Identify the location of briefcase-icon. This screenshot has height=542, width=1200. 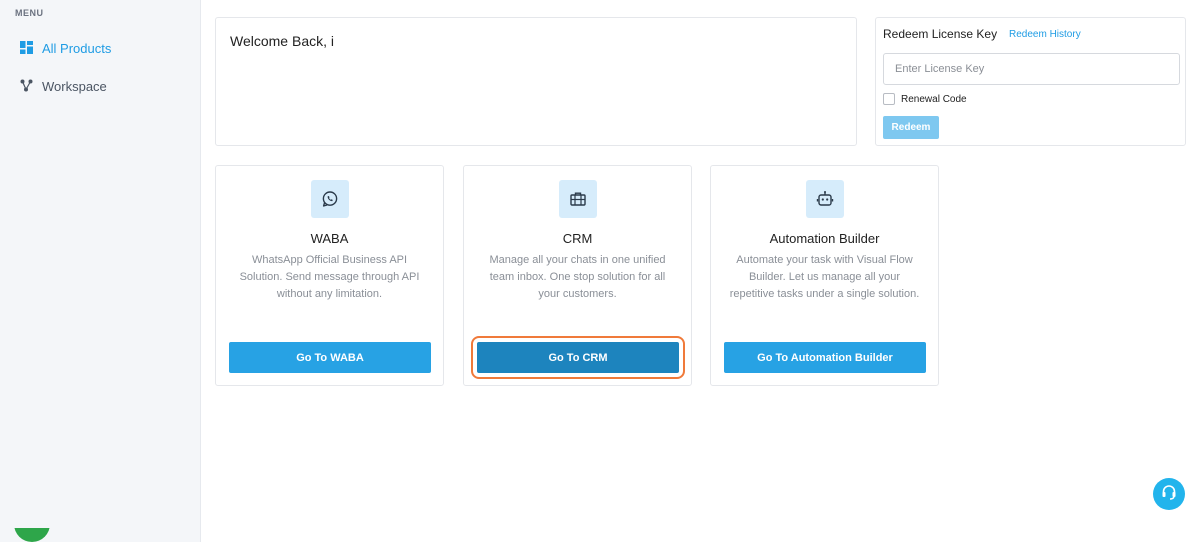
(578, 199).